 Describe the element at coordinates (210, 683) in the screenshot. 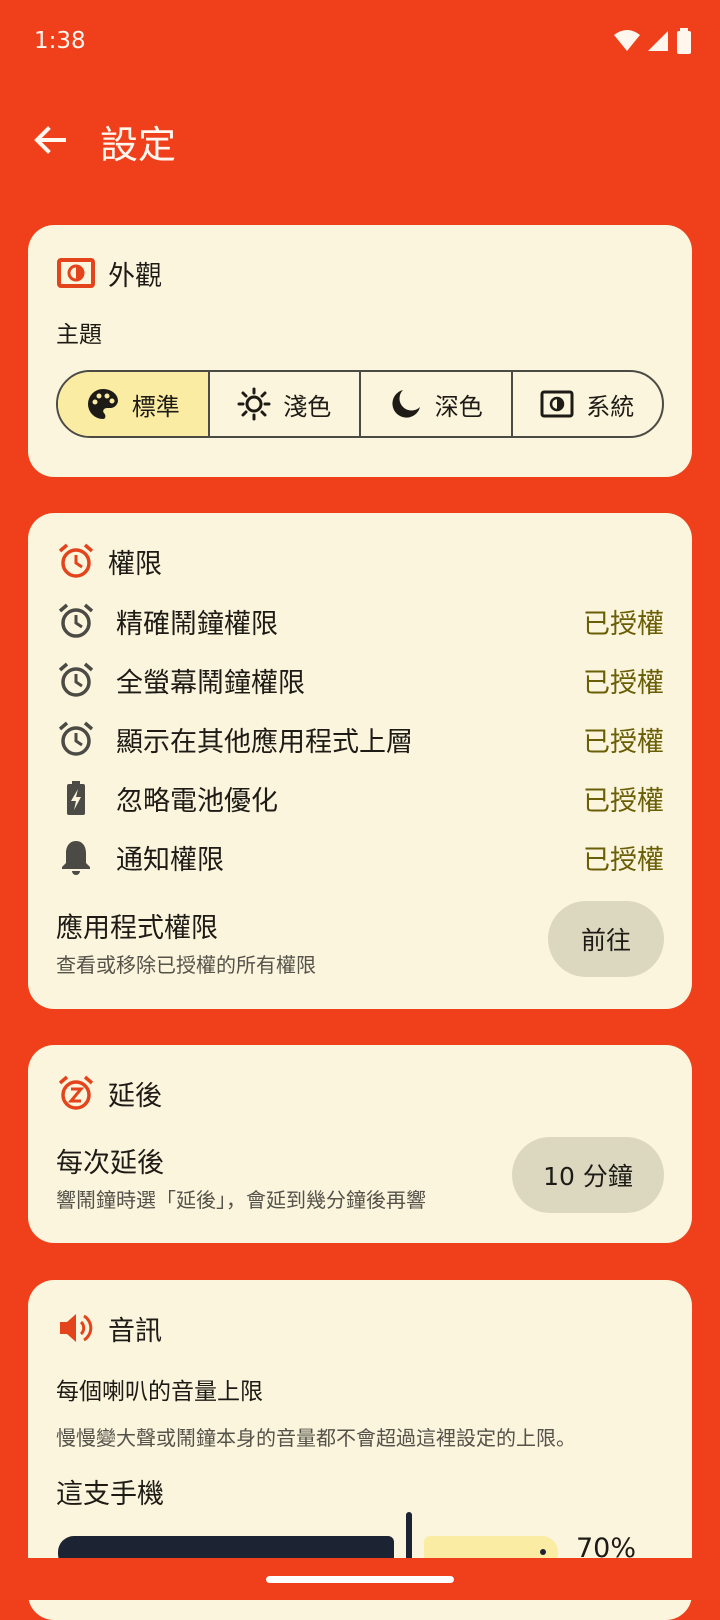

I see `permission-label: 全螢幕鬧鐘權限` at that location.